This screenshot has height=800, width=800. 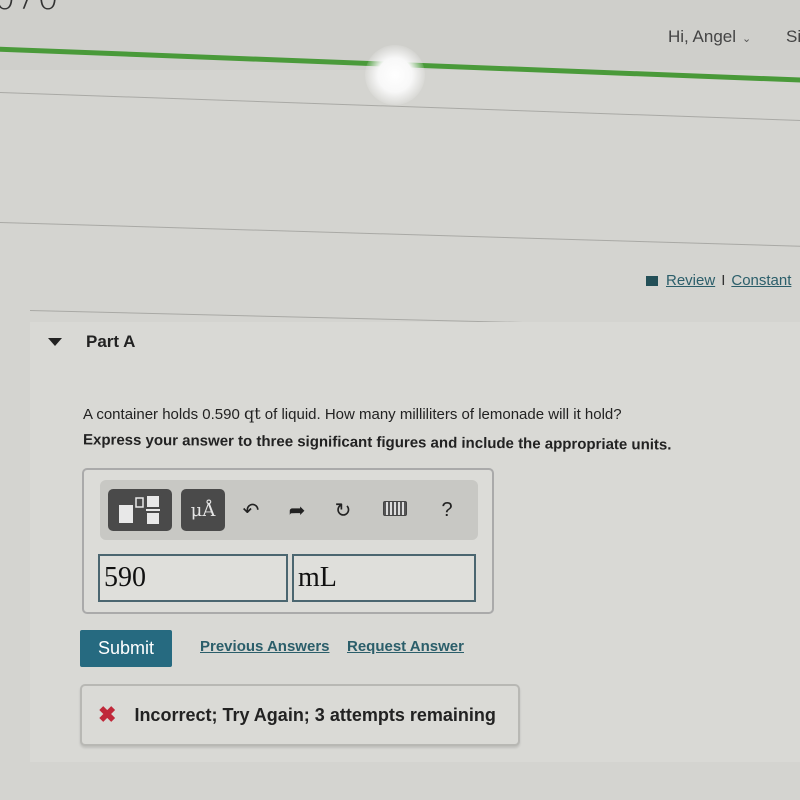 I want to click on keyboard-icon, so click(x=395, y=508).